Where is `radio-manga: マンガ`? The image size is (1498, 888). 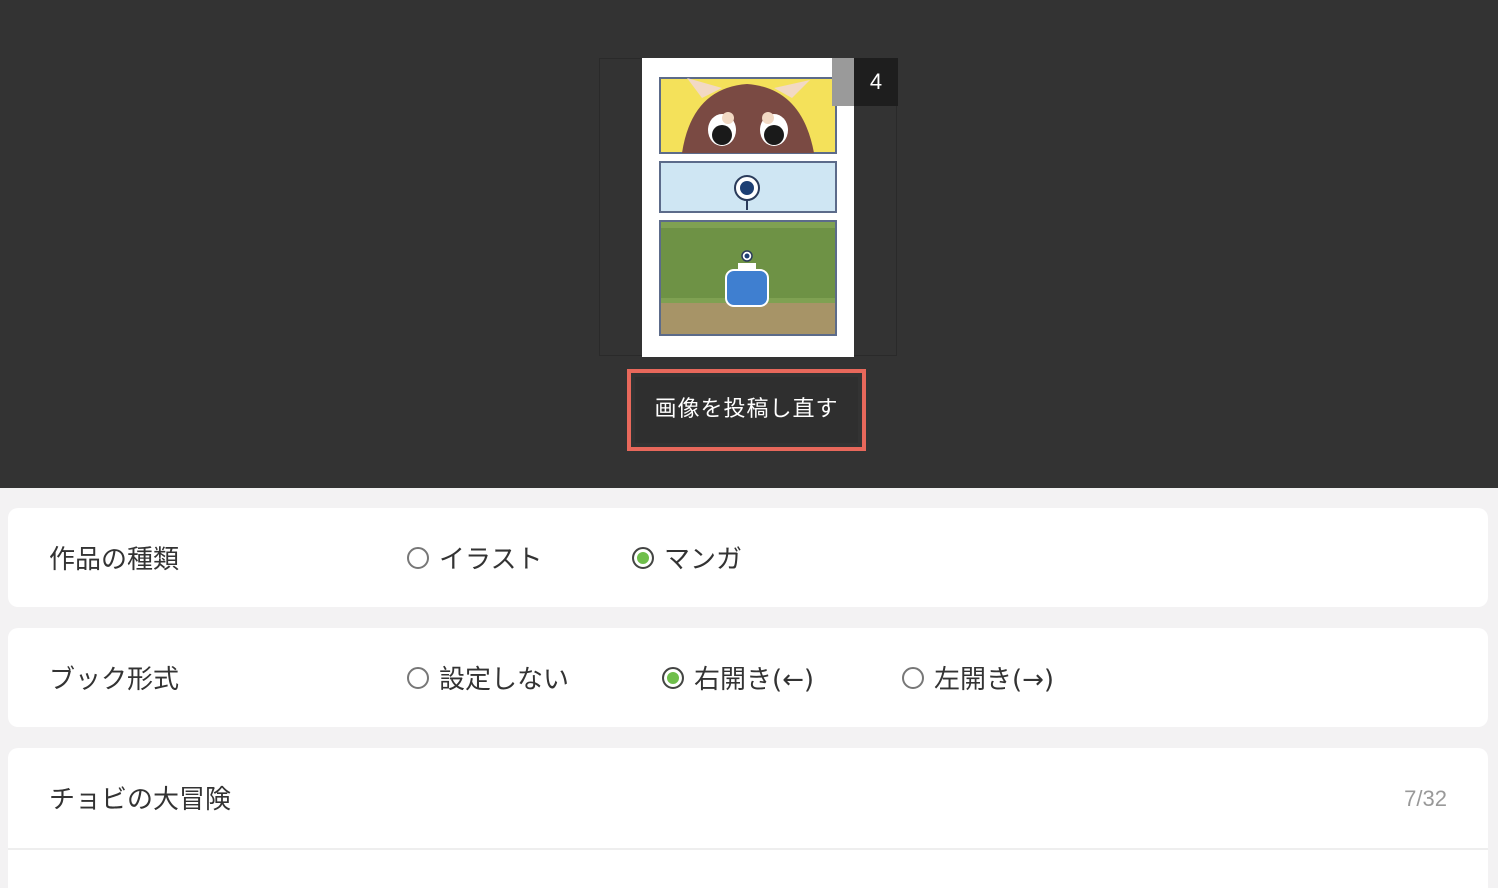
radio-manga: マンガ is located at coordinates (687, 557).